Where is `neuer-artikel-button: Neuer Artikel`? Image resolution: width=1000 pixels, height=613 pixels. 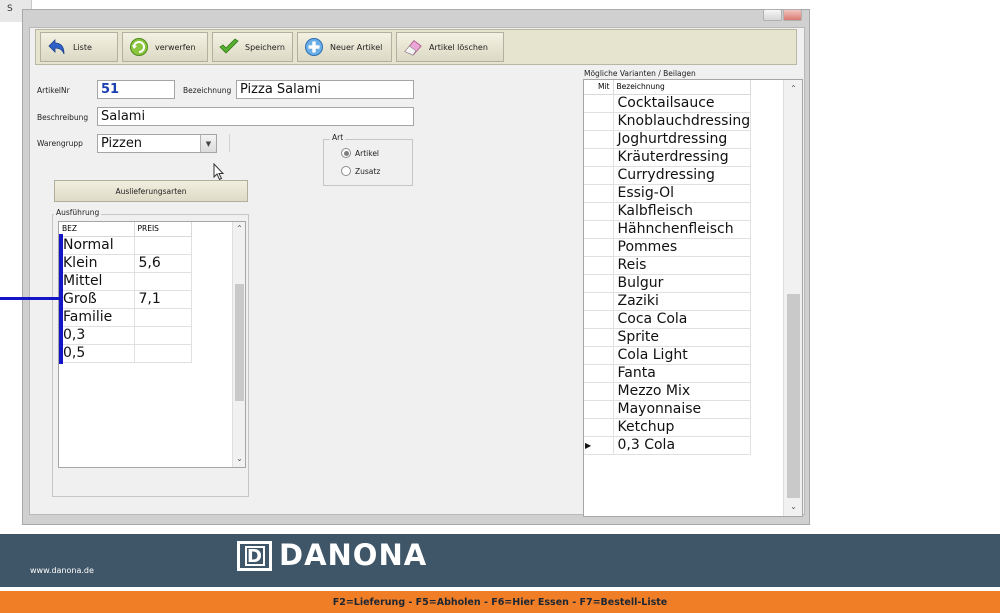 neuer-artikel-button: Neuer Artikel is located at coordinates (344, 47).